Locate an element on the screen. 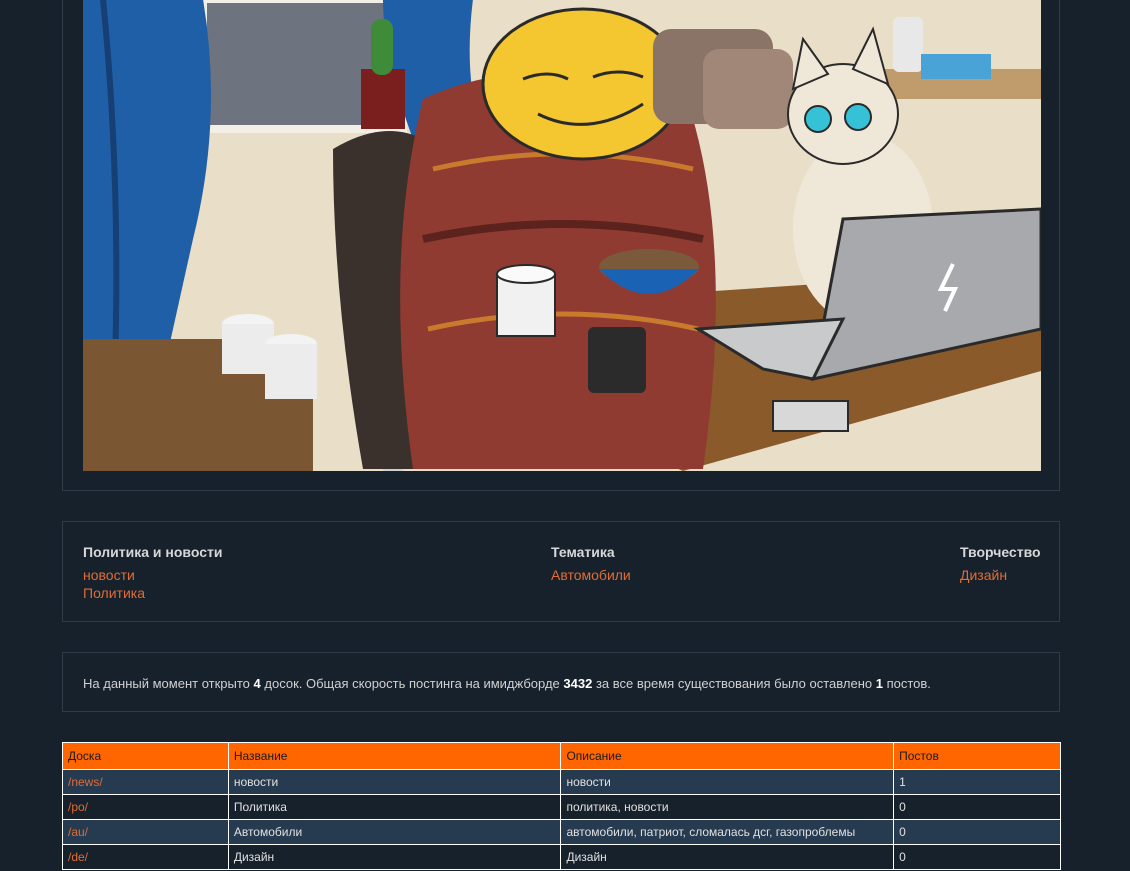  board-link: /news/ is located at coordinates (145, 782).